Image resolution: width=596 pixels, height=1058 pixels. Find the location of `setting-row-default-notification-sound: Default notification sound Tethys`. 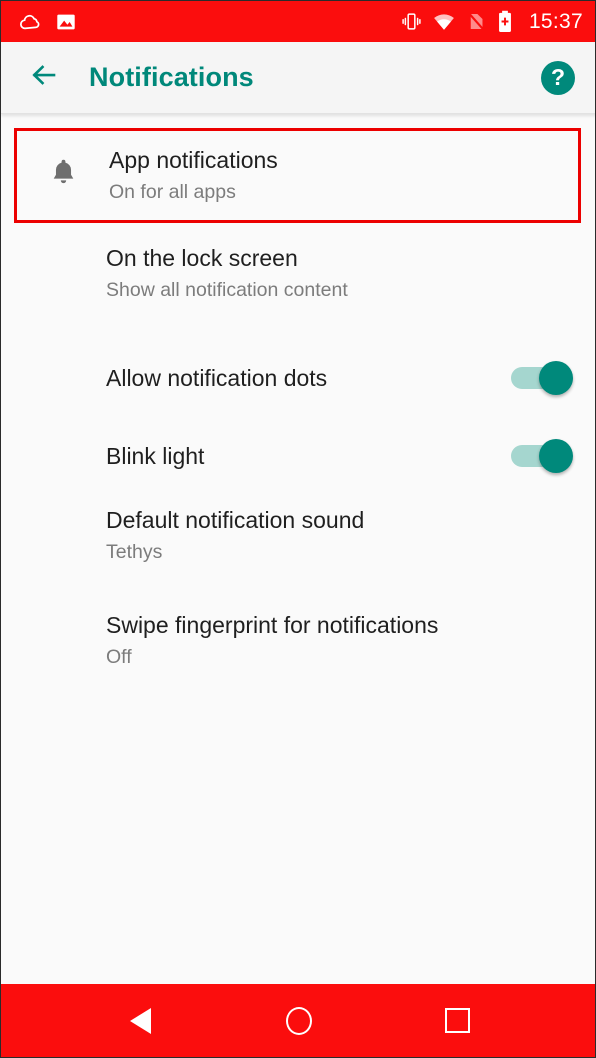

setting-row-default-notification-sound: Default notification sound Tethys is located at coordinates (298, 535).